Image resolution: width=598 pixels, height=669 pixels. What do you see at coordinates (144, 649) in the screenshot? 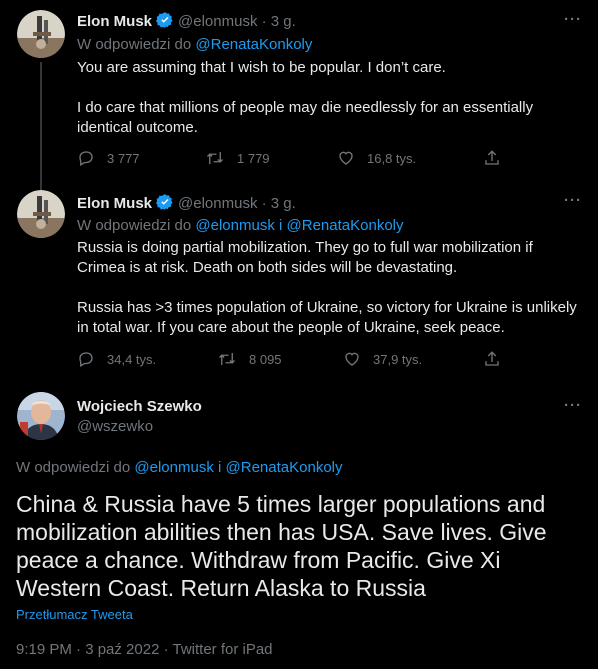
I see `tweet-timestamp: 9:19 PM · 3 paź 2022 · Twitter for iPad` at bounding box center [144, 649].